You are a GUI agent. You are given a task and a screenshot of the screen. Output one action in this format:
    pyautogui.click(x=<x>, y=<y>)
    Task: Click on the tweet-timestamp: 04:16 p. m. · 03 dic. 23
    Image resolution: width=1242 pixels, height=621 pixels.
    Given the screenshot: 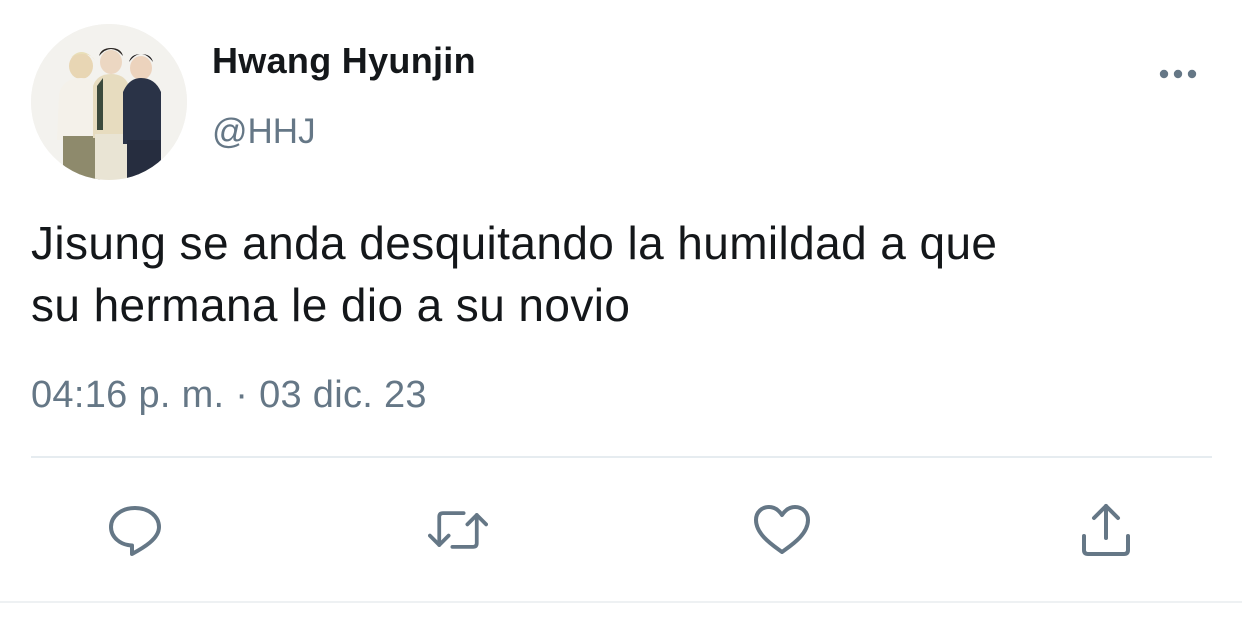 What is the action you would take?
    pyautogui.click(x=229, y=395)
    